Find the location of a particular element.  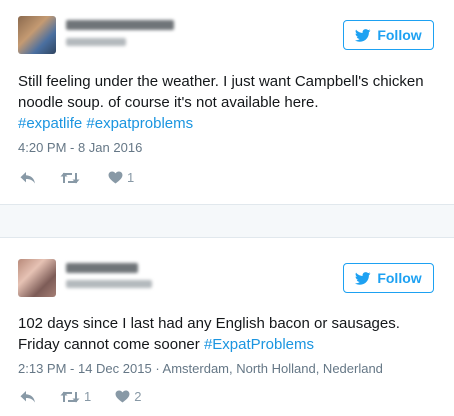

tweet-separator is located at coordinates (227, 221).